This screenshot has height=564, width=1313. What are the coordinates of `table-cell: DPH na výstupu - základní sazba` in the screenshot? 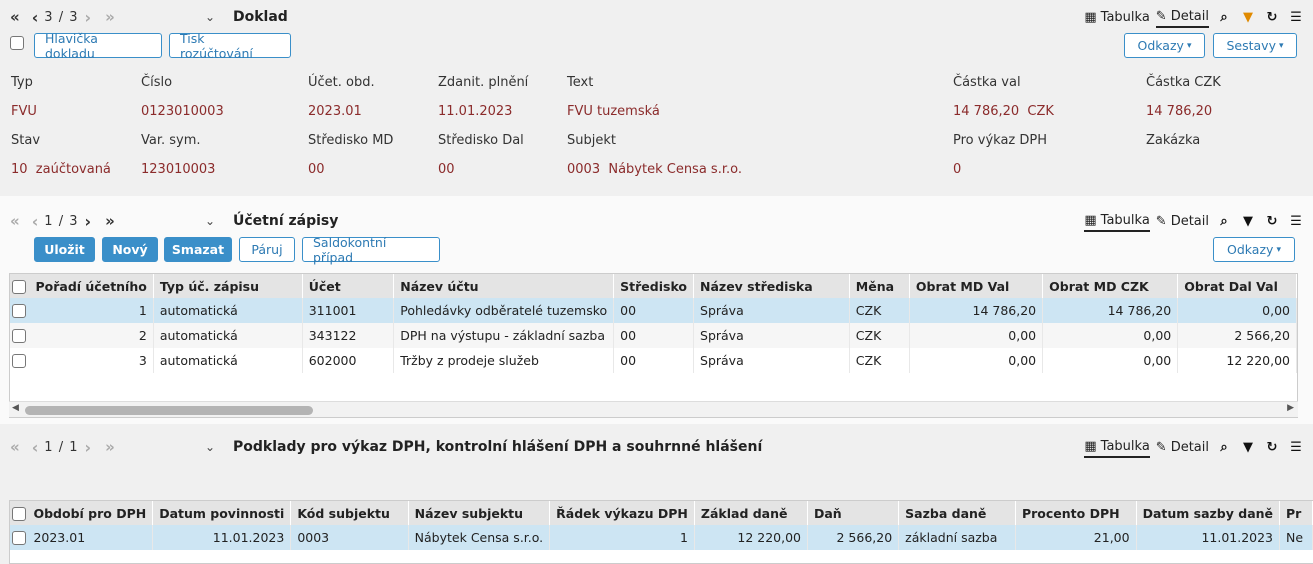 It's located at (504, 335).